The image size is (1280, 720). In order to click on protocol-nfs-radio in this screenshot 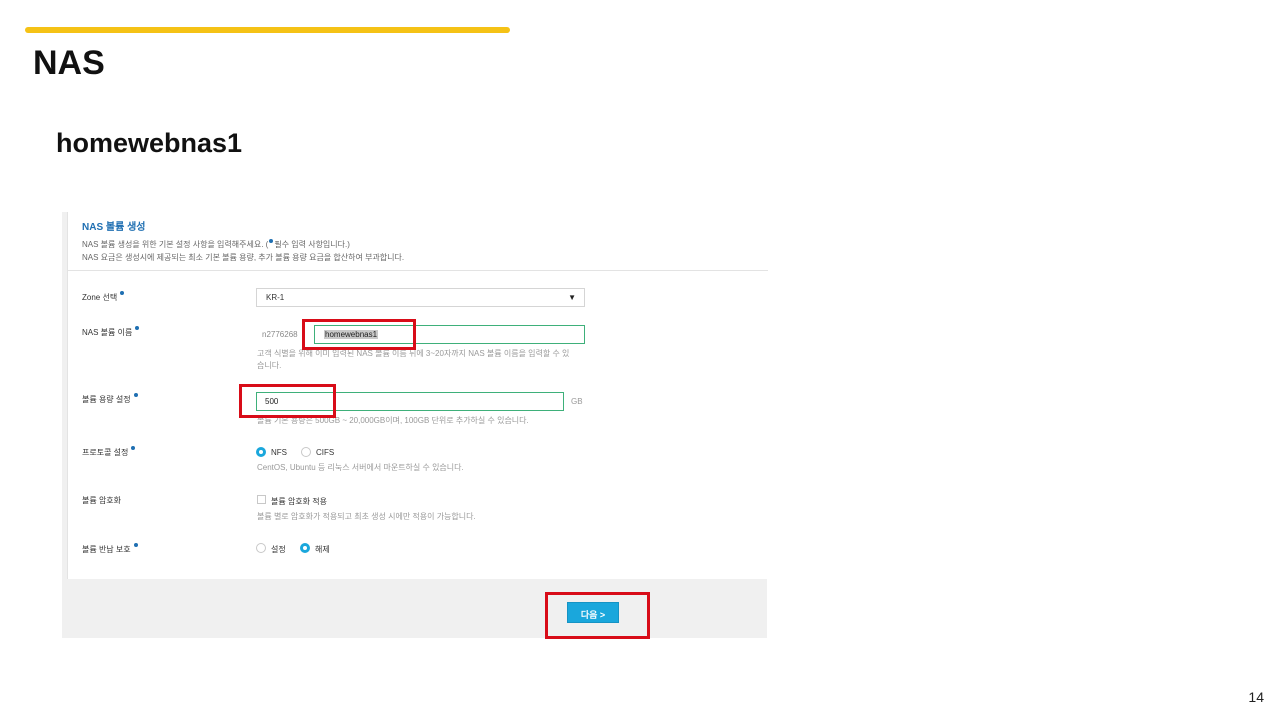, I will do `click(261, 452)`.